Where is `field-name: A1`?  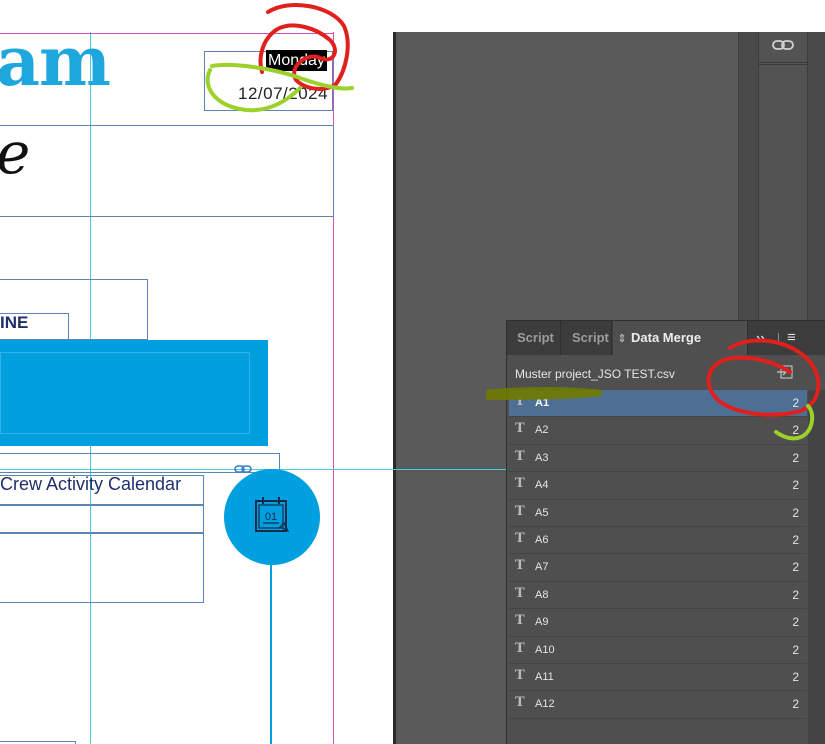
field-name: A1 is located at coordinates (542, 403).